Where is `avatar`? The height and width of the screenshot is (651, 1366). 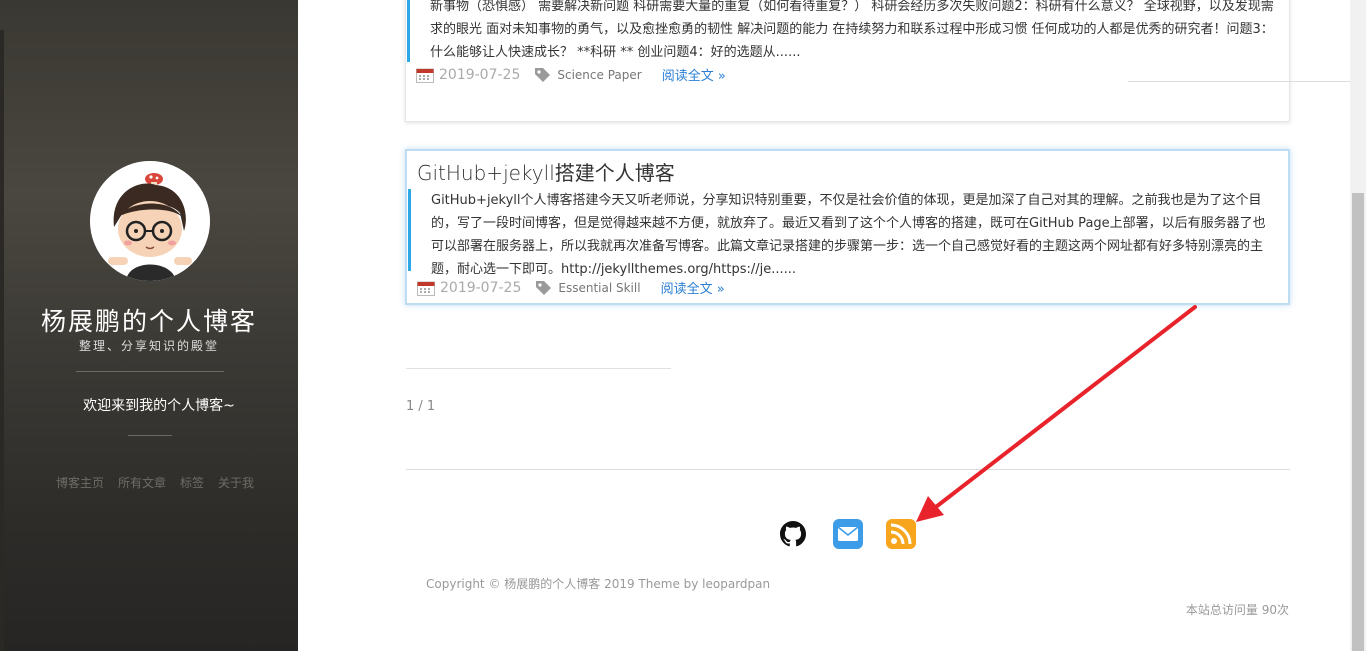 avatar is located at coordinates (150, 221).